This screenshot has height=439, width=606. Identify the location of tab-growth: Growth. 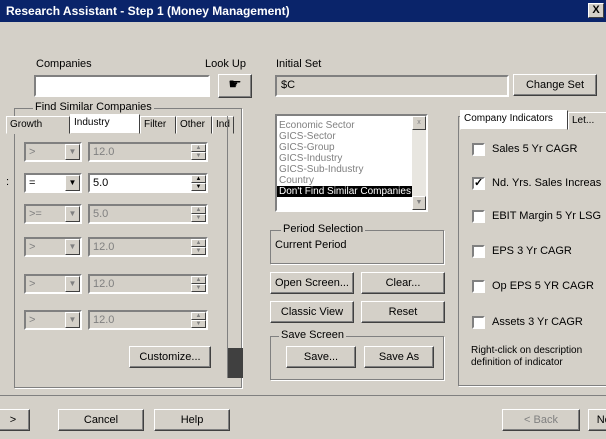
(38, 125).